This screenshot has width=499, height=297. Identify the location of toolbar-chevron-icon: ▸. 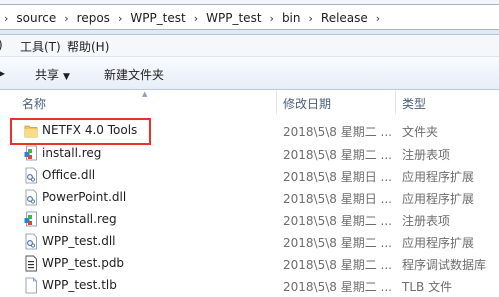
(2, 73).